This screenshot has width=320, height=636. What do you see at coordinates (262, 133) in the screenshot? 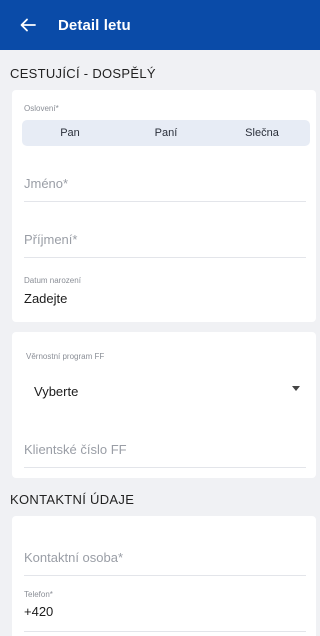
I see `salutation-option-slecna: Slečna` at bounding box center [262, 133].